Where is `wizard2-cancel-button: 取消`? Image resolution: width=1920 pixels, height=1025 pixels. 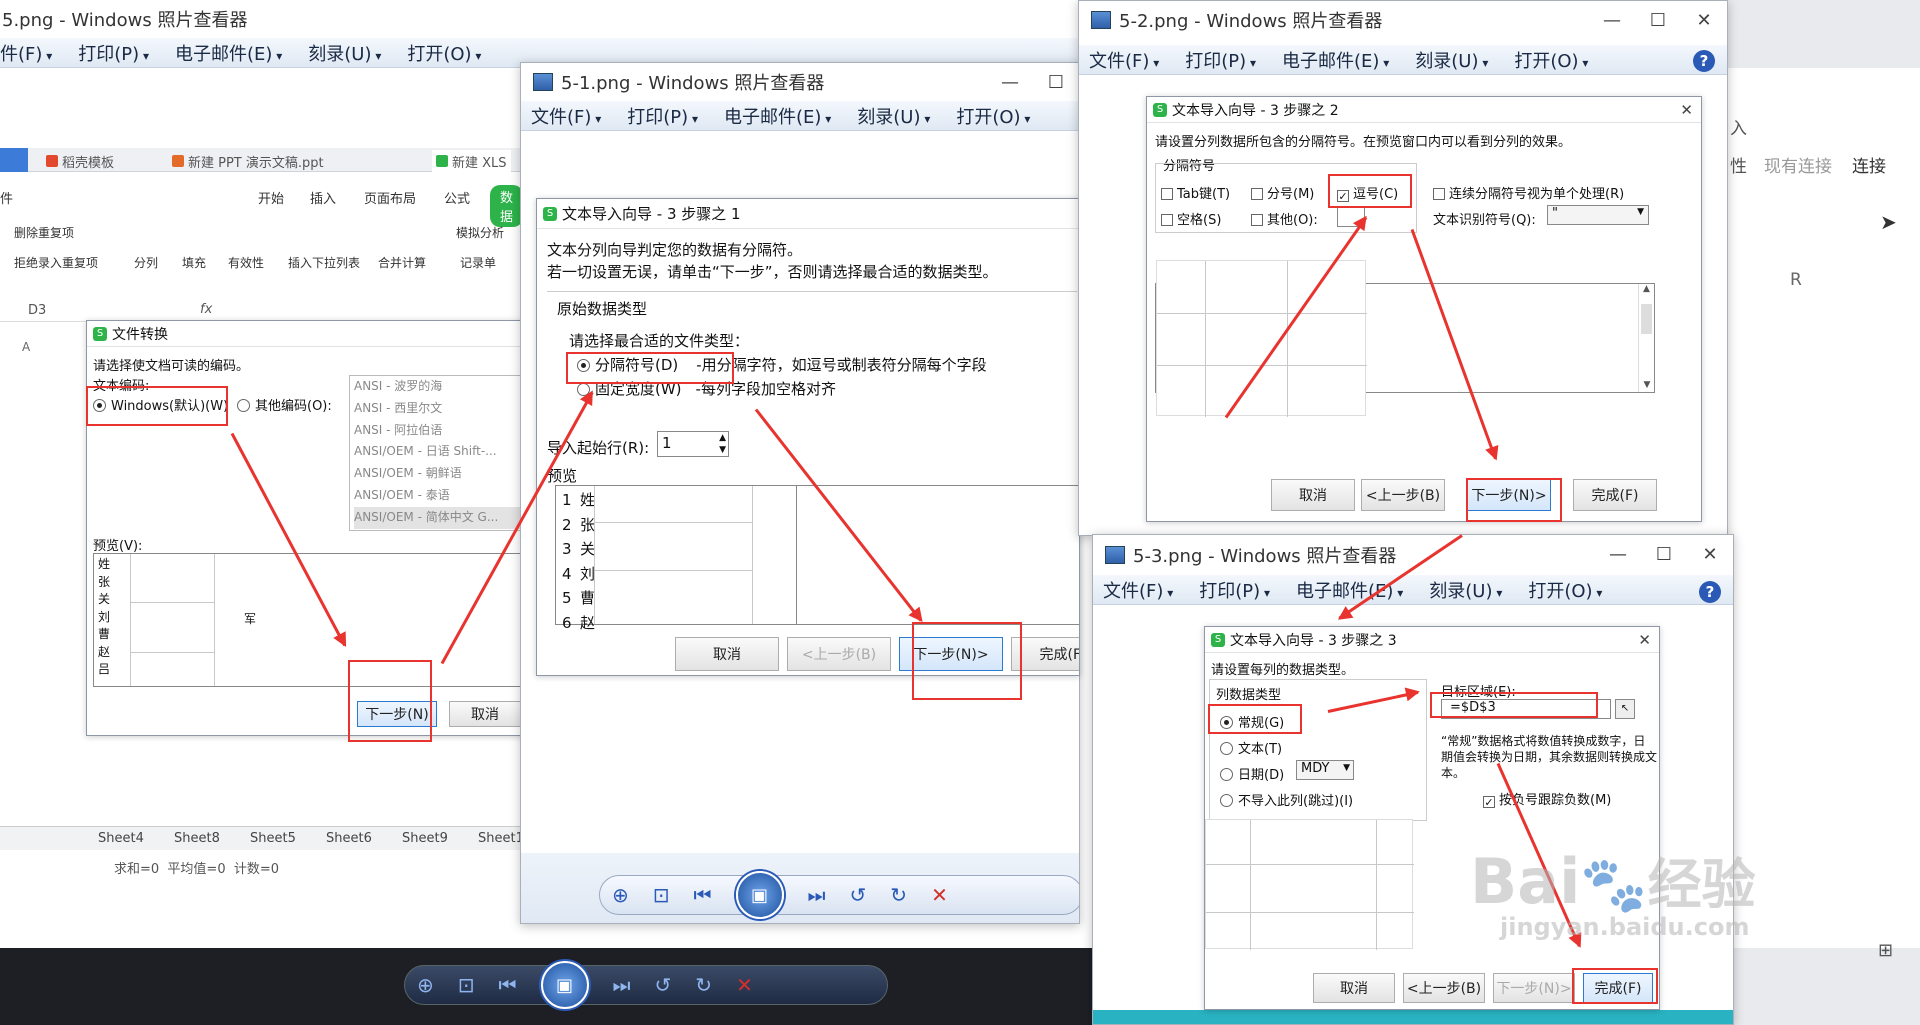
wizard2-cancel-button: 取消 is located at coordinates (1313, 495).